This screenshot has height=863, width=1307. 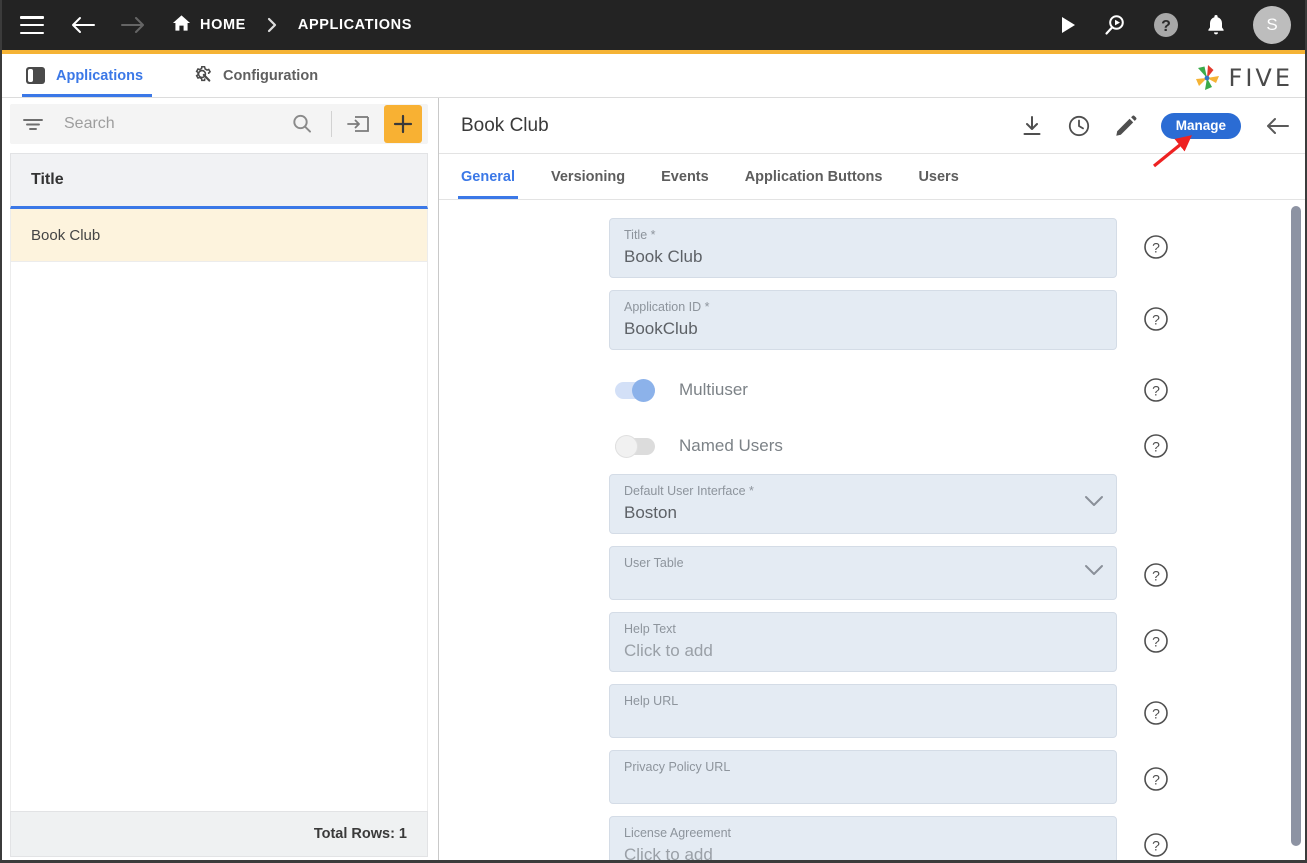 I want to click on user-table-select: User Table, so click(x=863, y=573).